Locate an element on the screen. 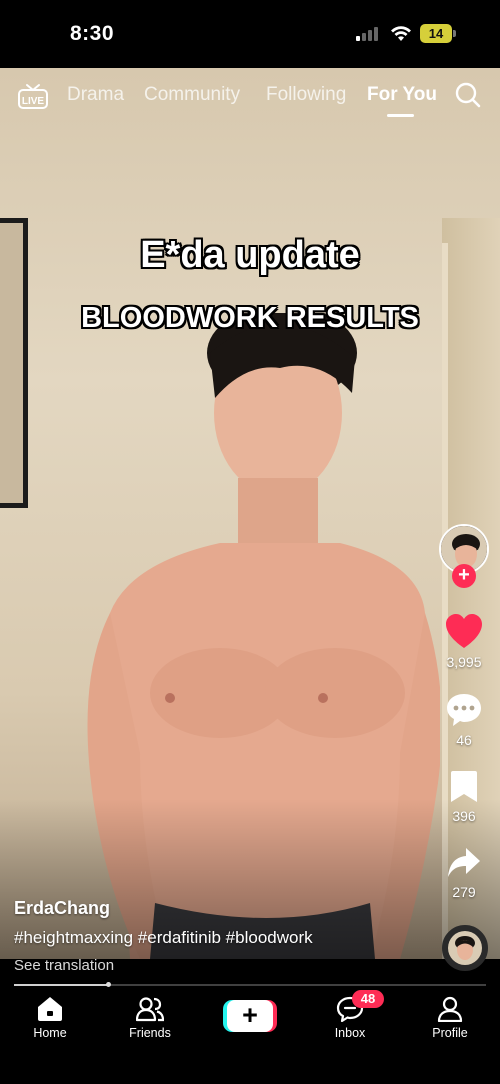 Image resolution: width=500 pixels, height=1084 pixels. share-button: 279 is located at coordinates (464, 873).